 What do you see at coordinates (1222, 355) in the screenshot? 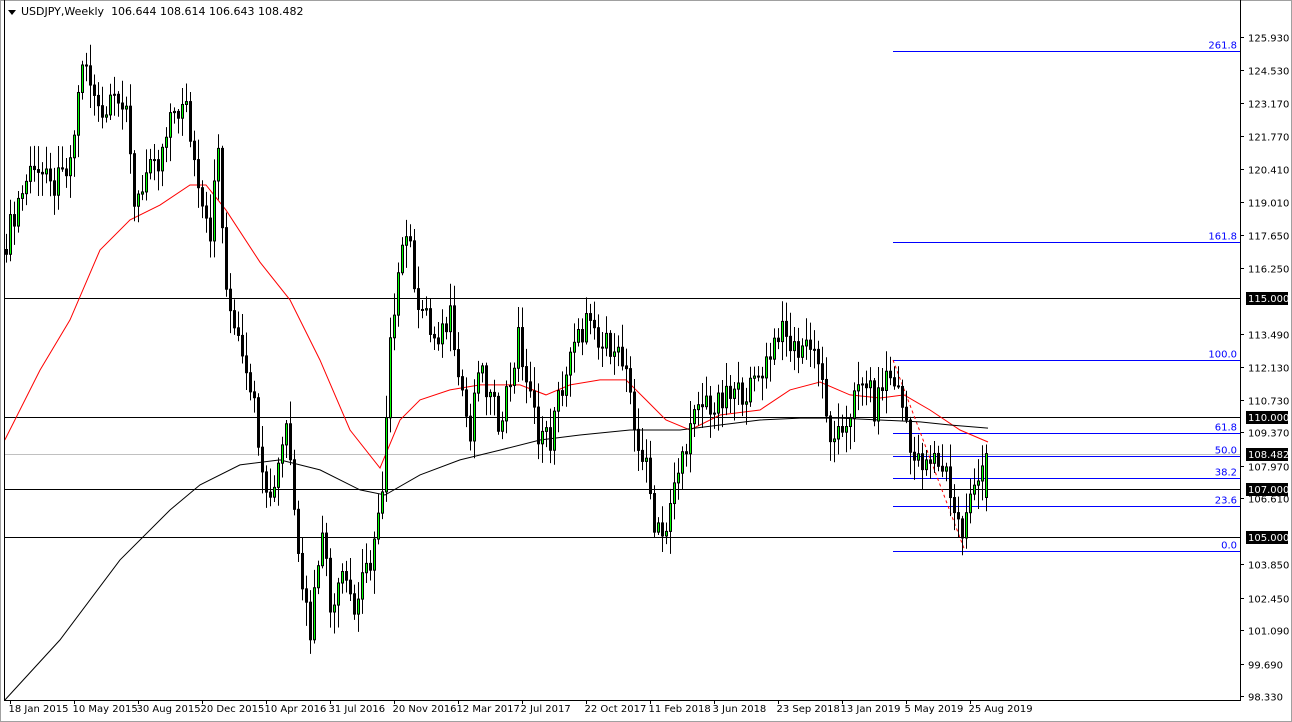
I see `fib-level-label: 100.0` at bounding box center [1222, 355].